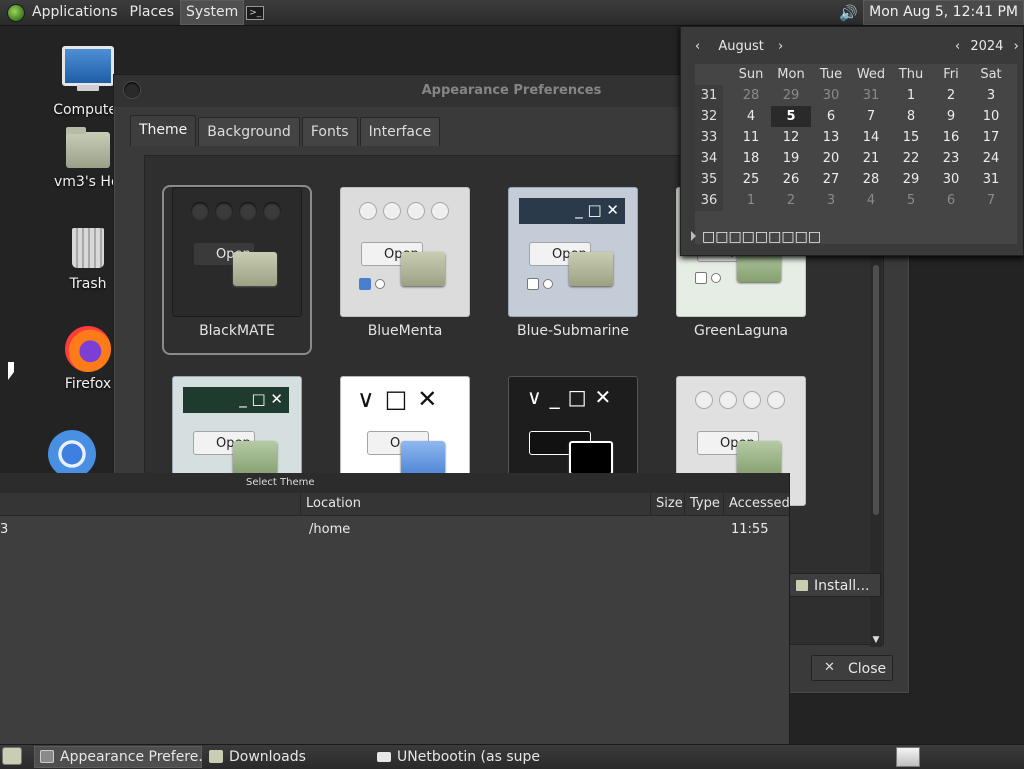 This screenshot has height=769, width=1024. What do you see at coordinates (876, 390) in the screenshot?
I see `scrollbar-thumb` at bounding box center [876, 390].